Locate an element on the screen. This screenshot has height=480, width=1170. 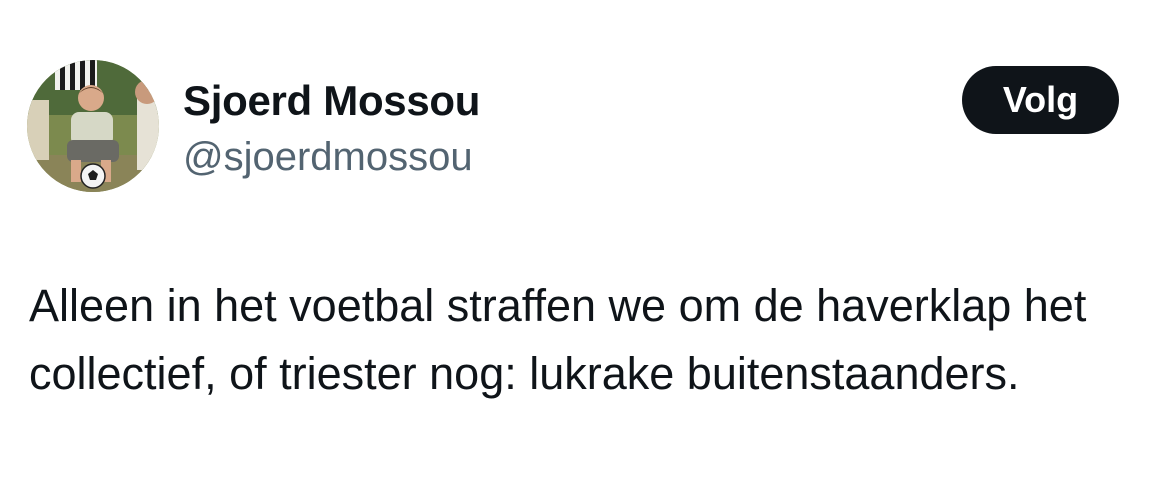
avatar is located at coordinates (93, 126).